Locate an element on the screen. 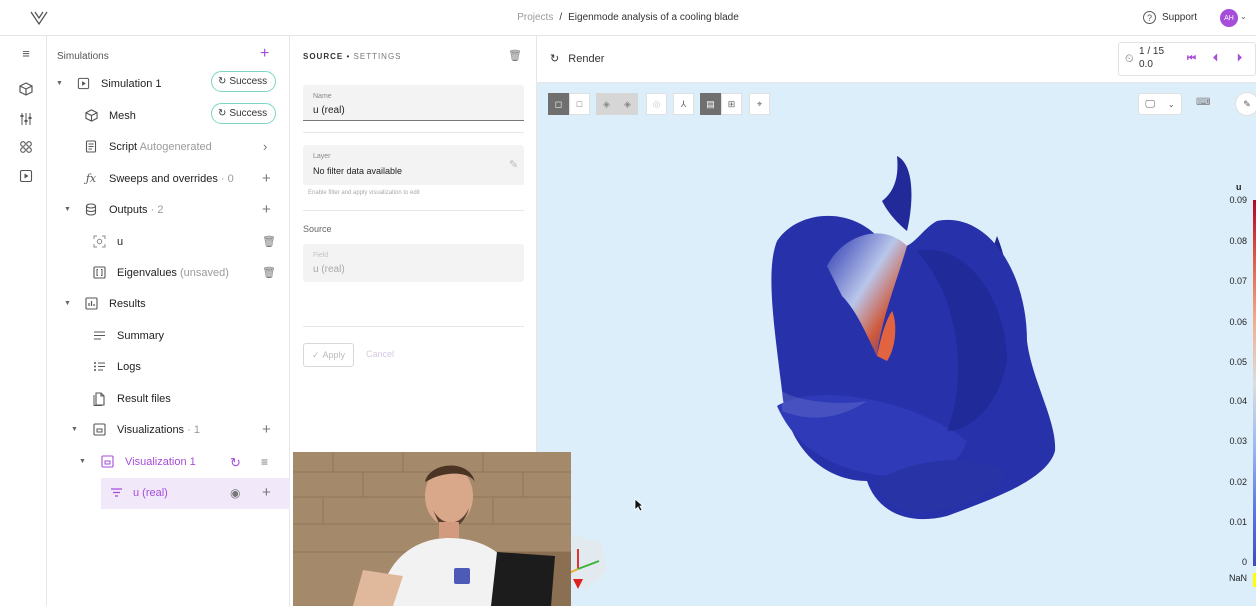 The width and height of the screenshot is (1256, 606). layer-field-value: No filter data available is located at coordinates (358, 171).